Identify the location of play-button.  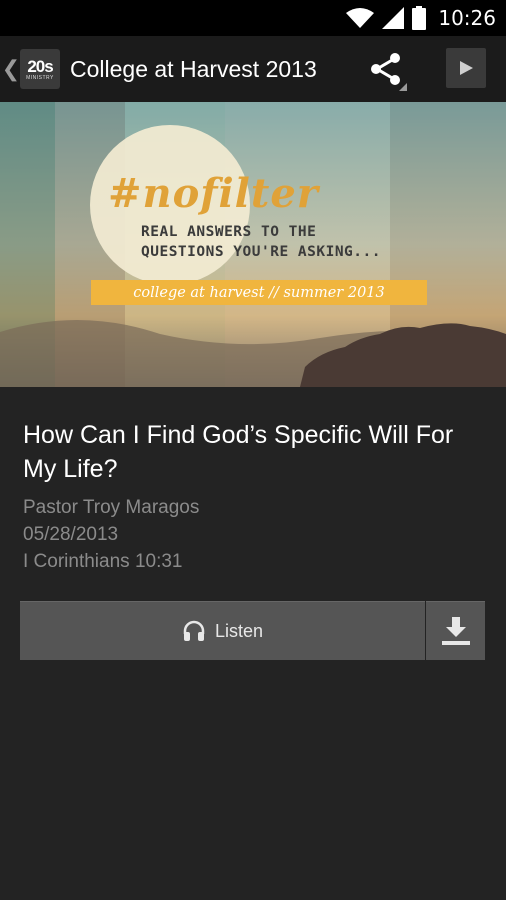
(466, 68).